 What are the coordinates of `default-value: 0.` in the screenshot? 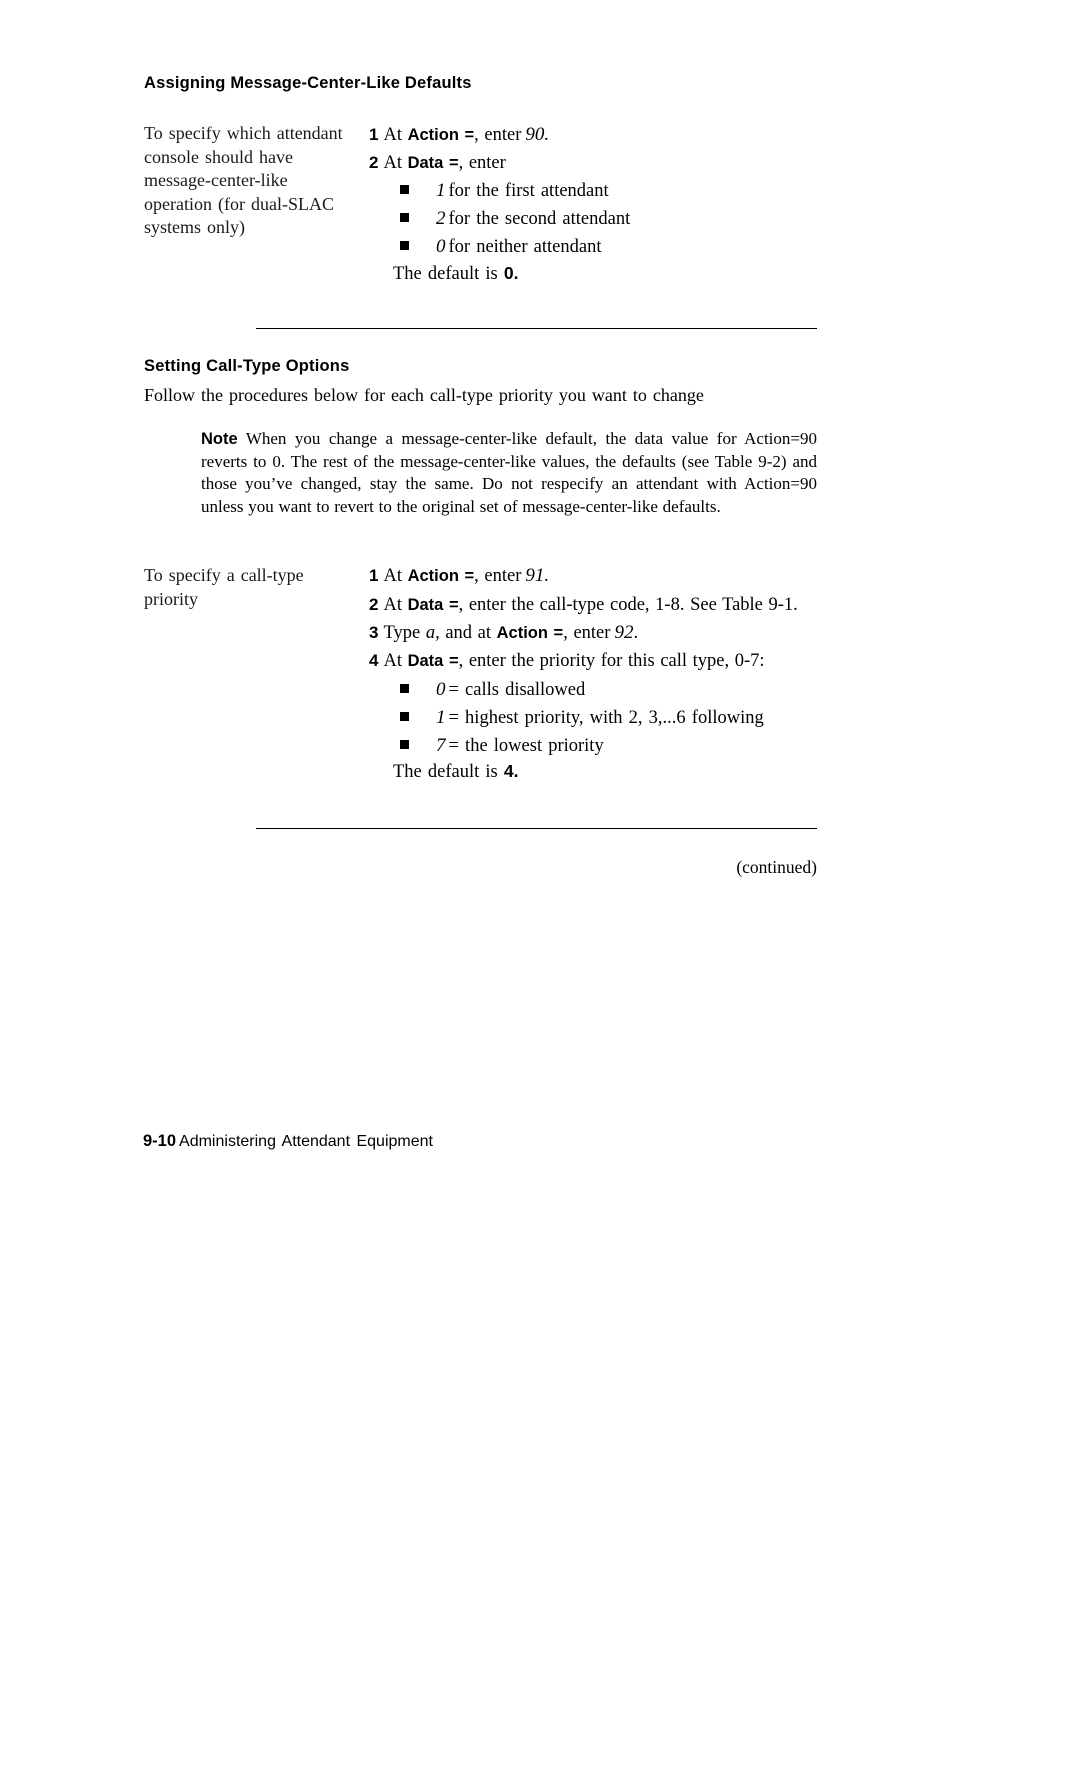 It's located at (511, 273).